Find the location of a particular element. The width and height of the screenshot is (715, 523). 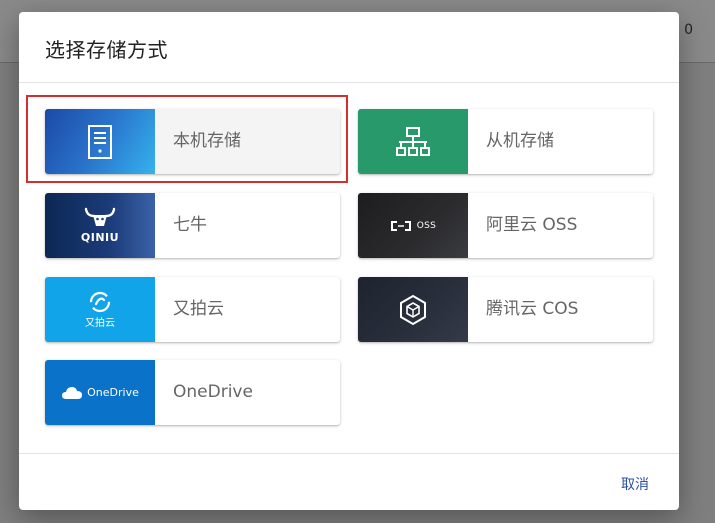

dialog-footer-divider is located at coordinates (349, 453).